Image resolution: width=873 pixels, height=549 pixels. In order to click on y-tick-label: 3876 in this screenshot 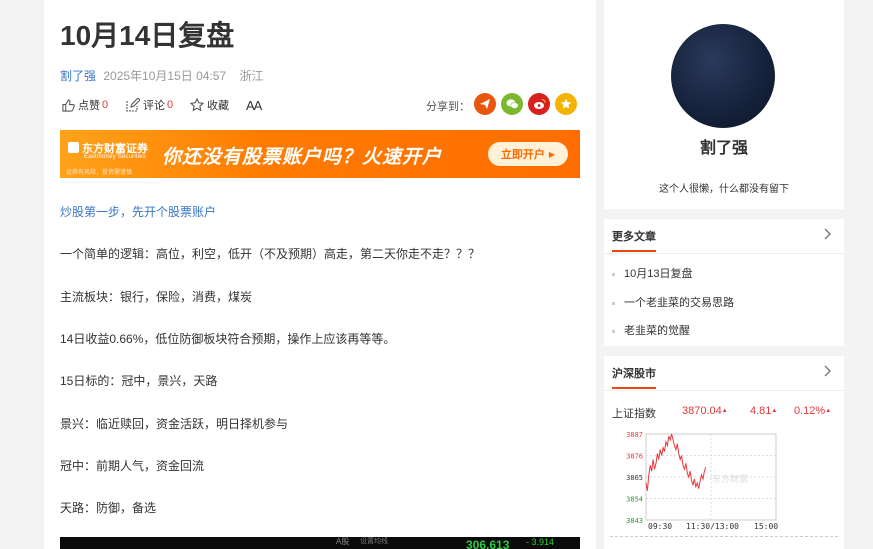, I will do `click(634, 457)`.